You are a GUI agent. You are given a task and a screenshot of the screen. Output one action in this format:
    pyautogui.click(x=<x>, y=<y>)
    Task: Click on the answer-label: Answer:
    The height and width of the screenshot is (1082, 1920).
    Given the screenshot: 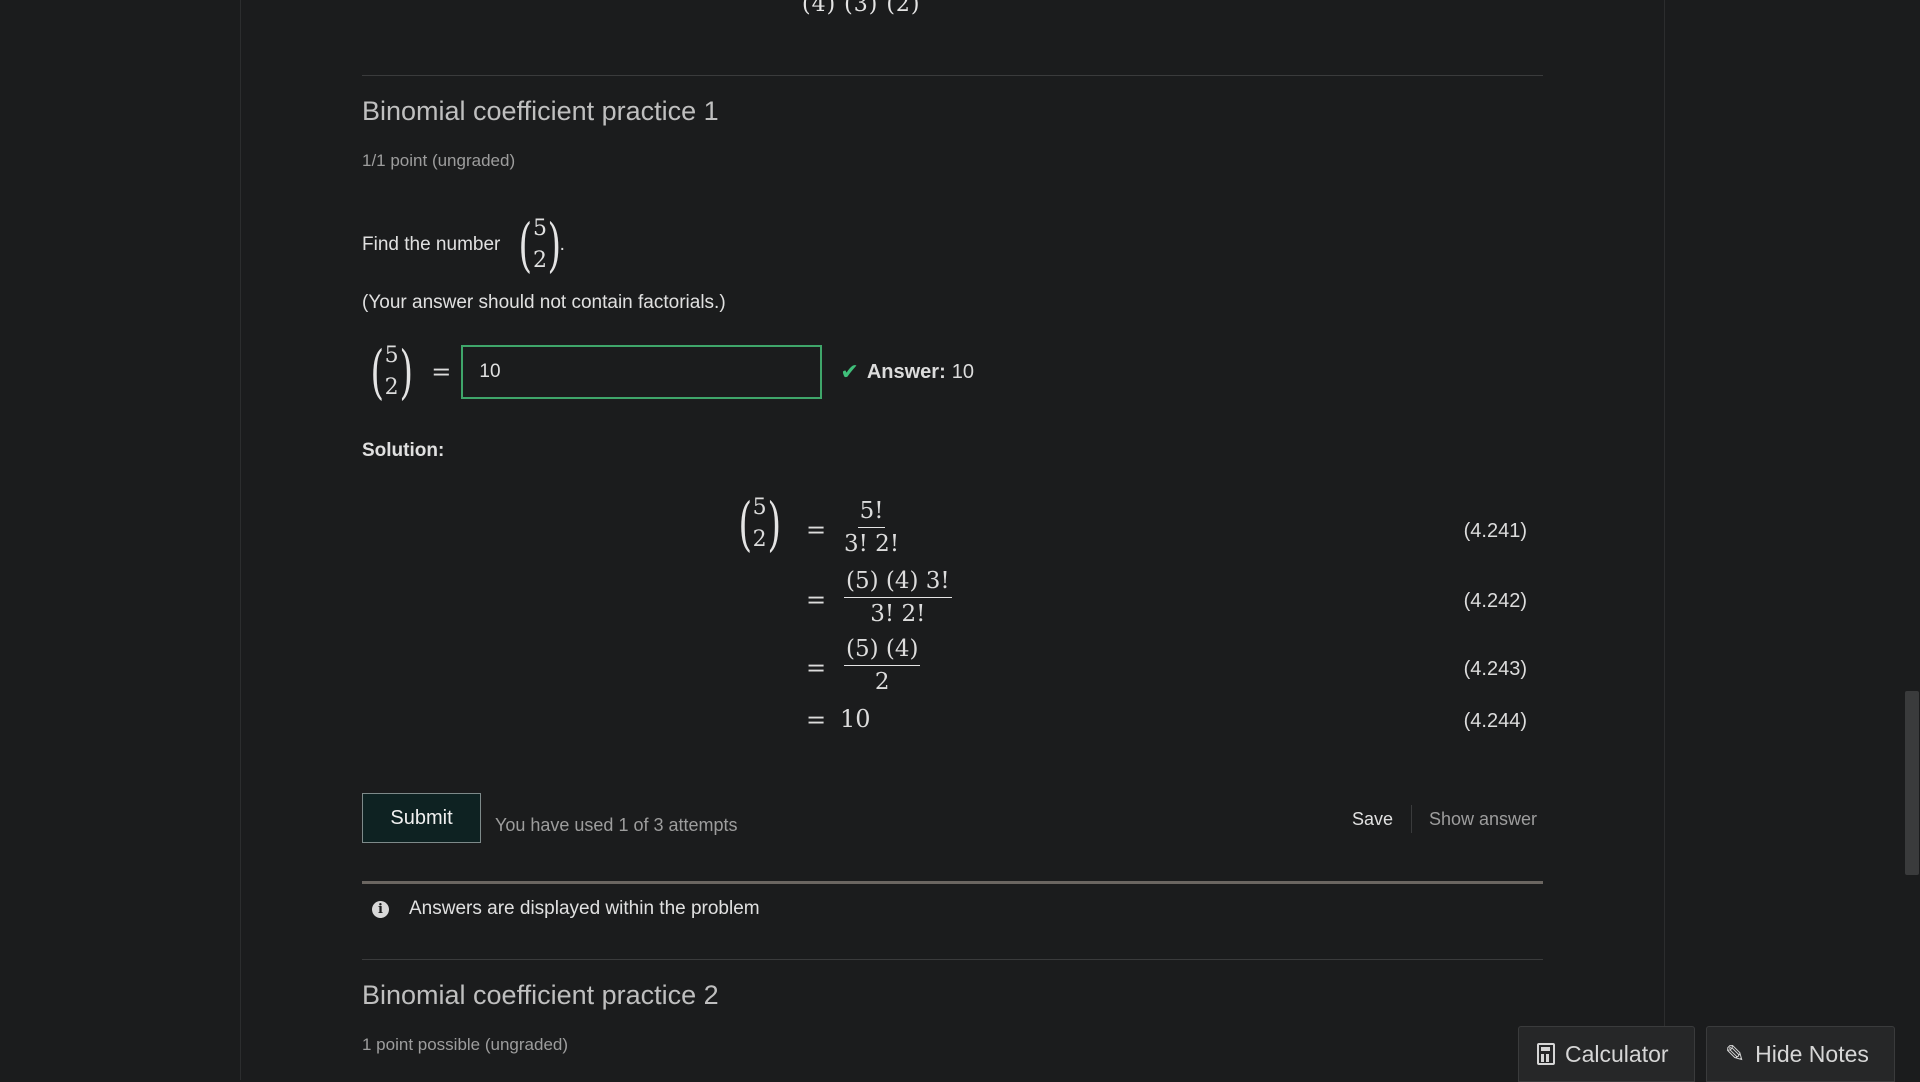 What is the action you would take?
    pyautogui.click(x=906, y=371)
    